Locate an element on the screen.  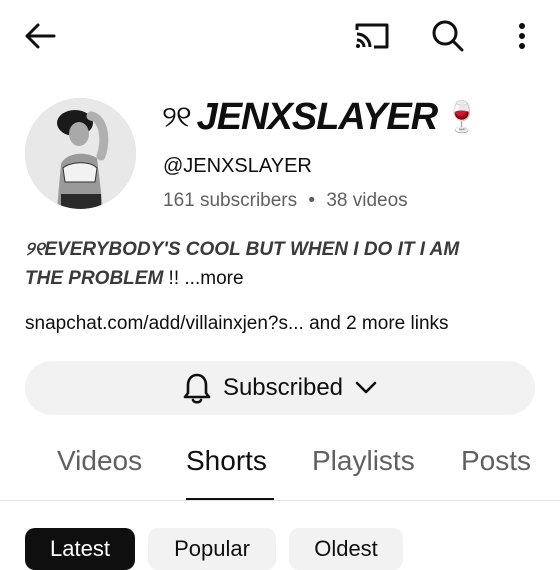
chip-oldest: Oldest is located at coordinates (346, 549).